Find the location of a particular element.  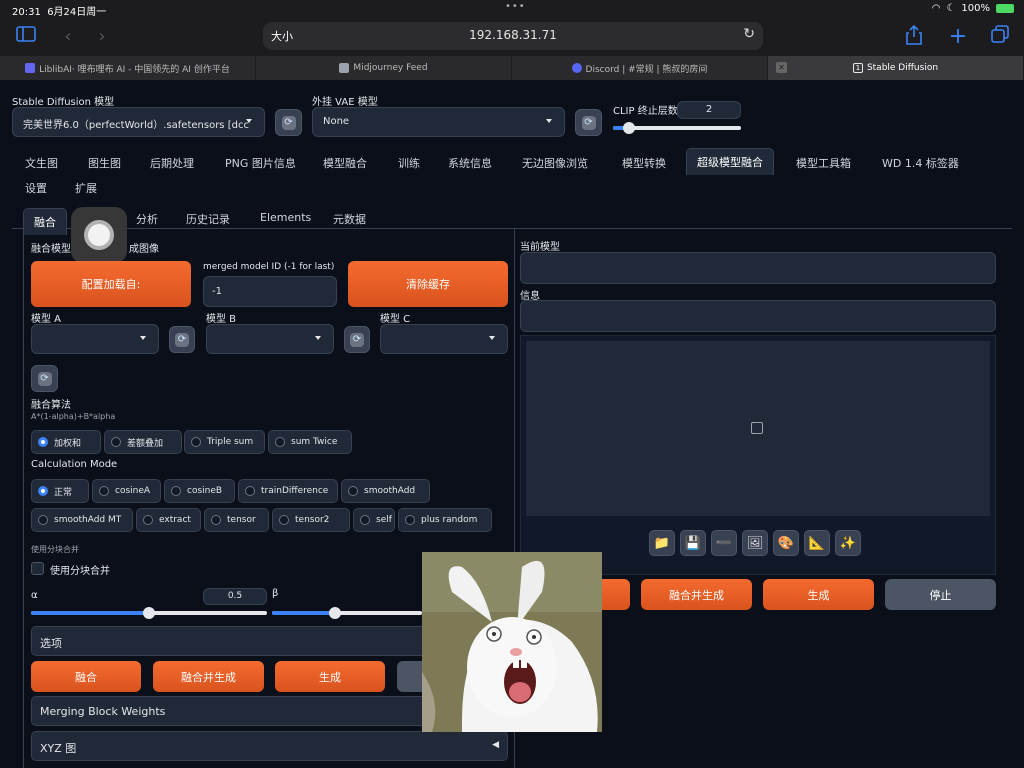

subtab-elements: Elements is located at coordinates (285, 217).